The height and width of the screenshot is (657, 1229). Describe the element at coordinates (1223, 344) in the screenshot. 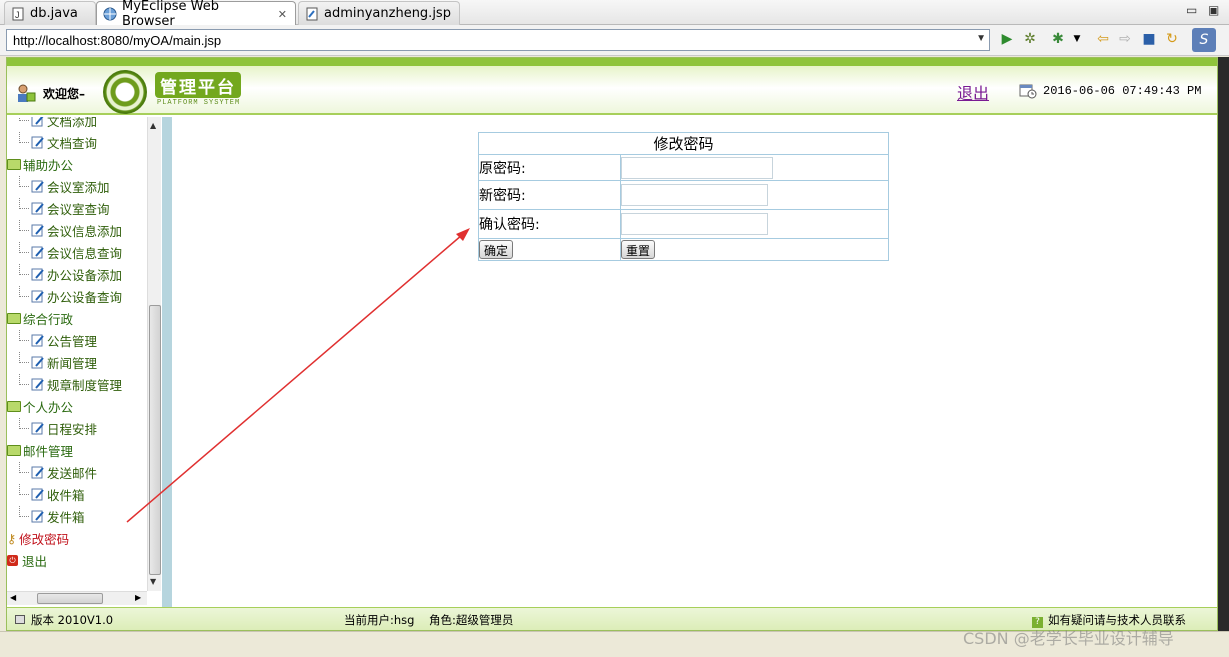

I see `window-edge` at that location.